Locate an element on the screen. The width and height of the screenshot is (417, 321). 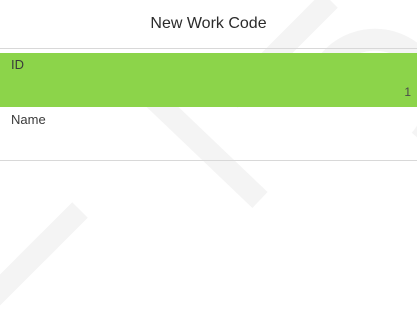
page-title: New Work Code is located at coordinates (208, 23).